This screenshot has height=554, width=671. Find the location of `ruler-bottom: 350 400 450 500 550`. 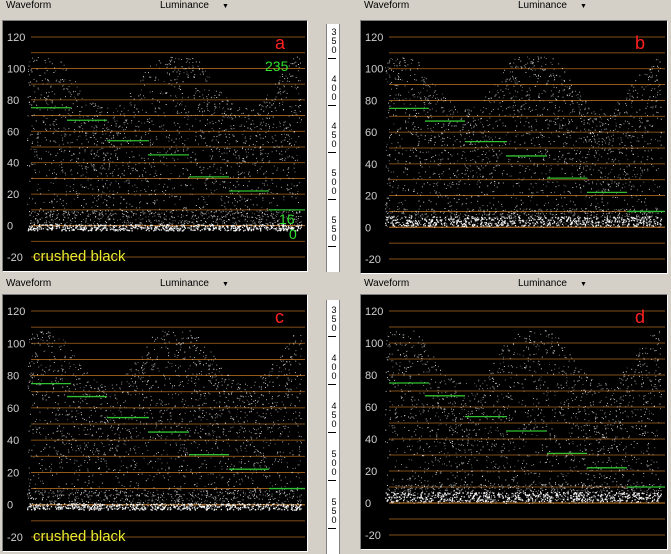

ruler-bottom: 350 400 450 500 550 is located at coordinates (333, 427).